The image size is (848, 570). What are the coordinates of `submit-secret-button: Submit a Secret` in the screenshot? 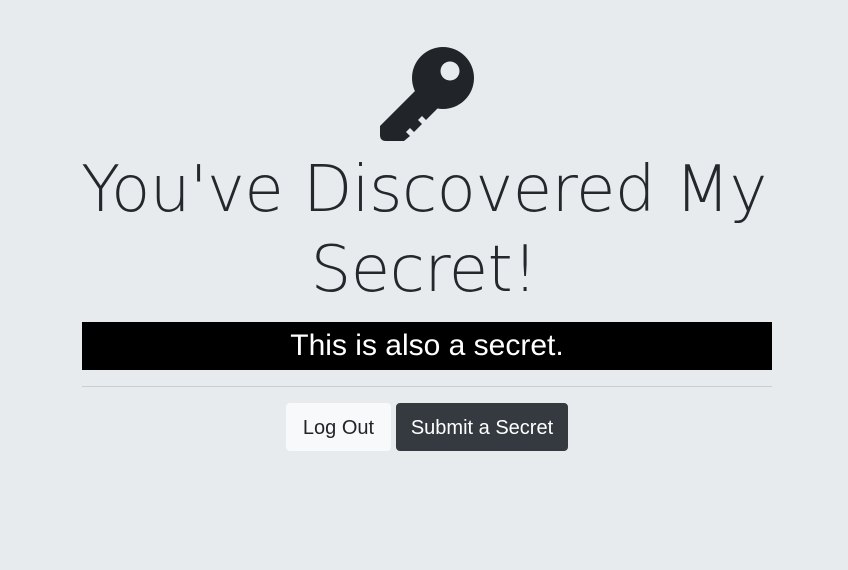 It's located at (482, 427).